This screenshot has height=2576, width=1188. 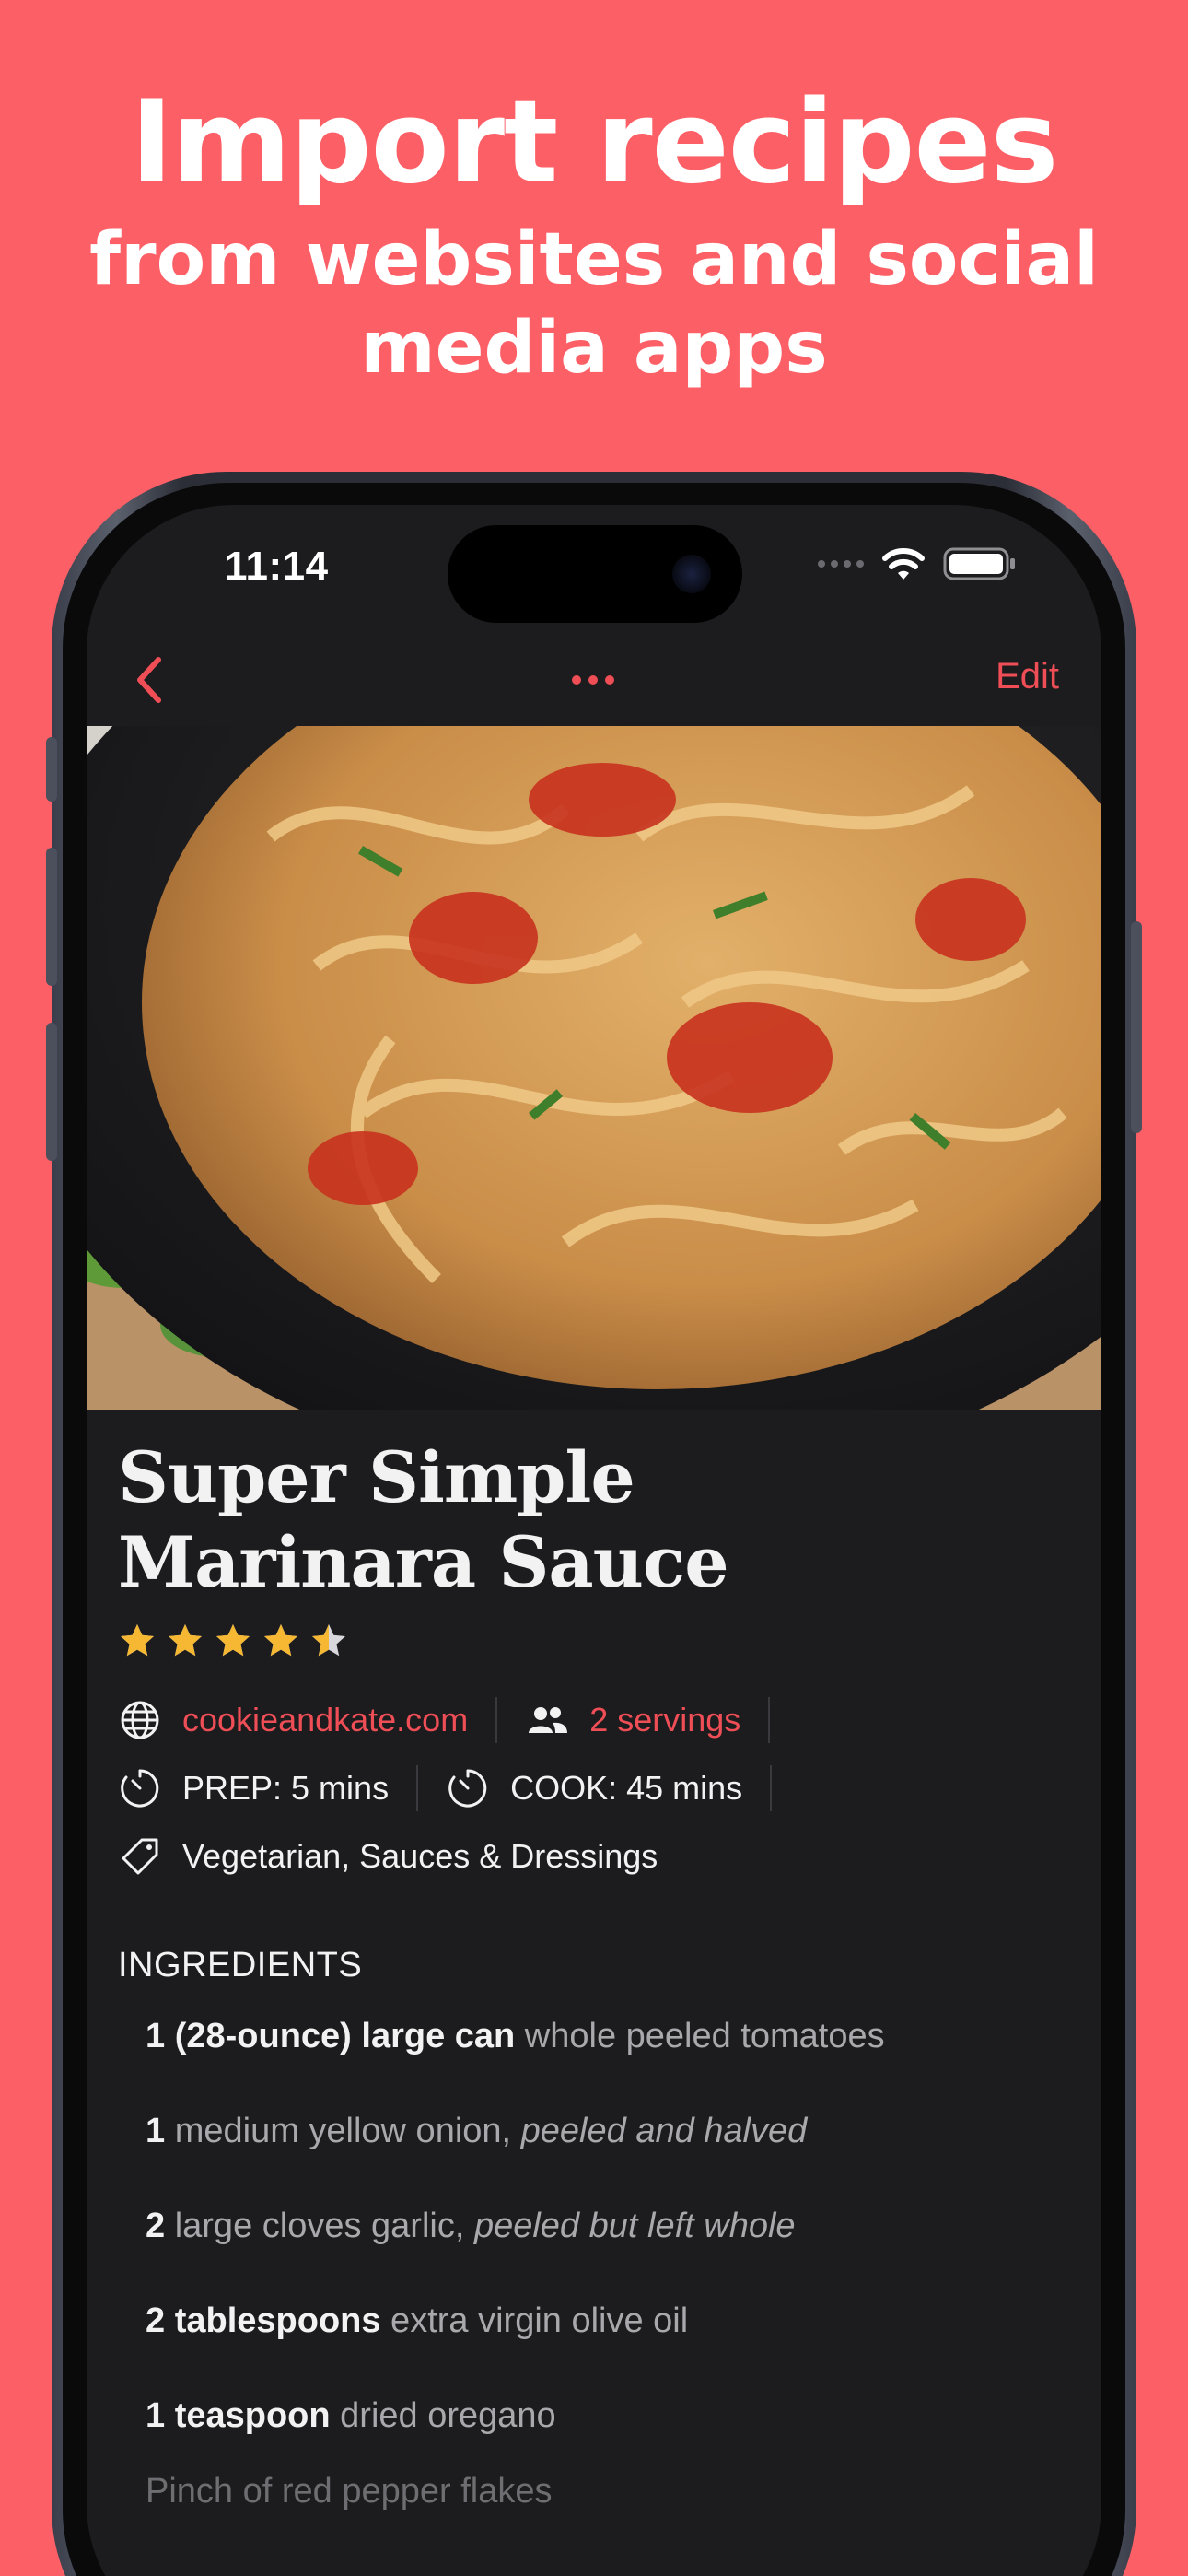 What do you see at coordinates (239, 2415) in the screenshot?
I see `ingredient-quantity: 1 teaspoon` at bounding box center [239, 2415].